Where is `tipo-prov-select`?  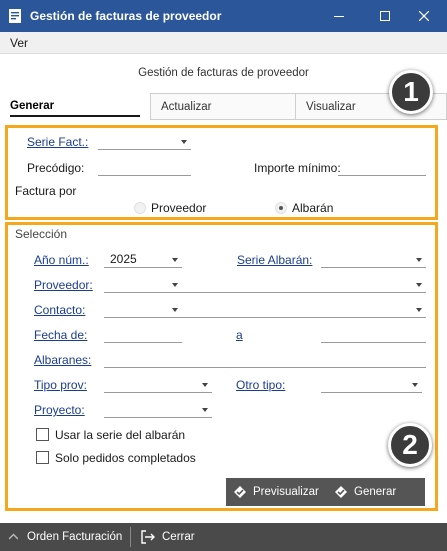
tipo-prov-select is located at coordinates (158, 385).